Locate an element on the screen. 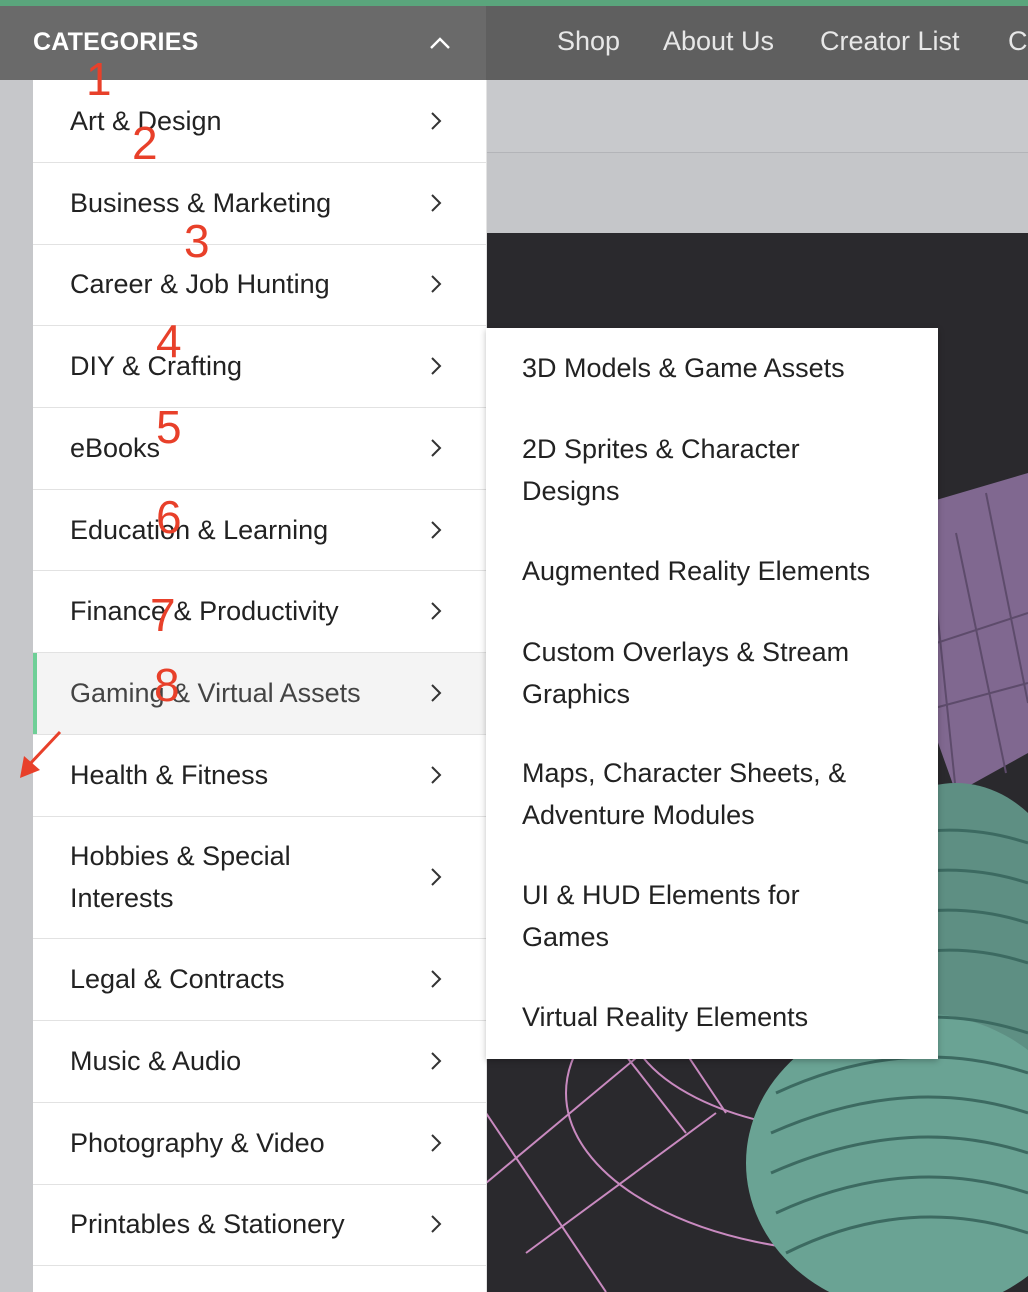 Image resolution: width=1028 pixels, height=1292 pixels. menu-item-label: Career & Job Hunting is located at coordinates (200, 284).